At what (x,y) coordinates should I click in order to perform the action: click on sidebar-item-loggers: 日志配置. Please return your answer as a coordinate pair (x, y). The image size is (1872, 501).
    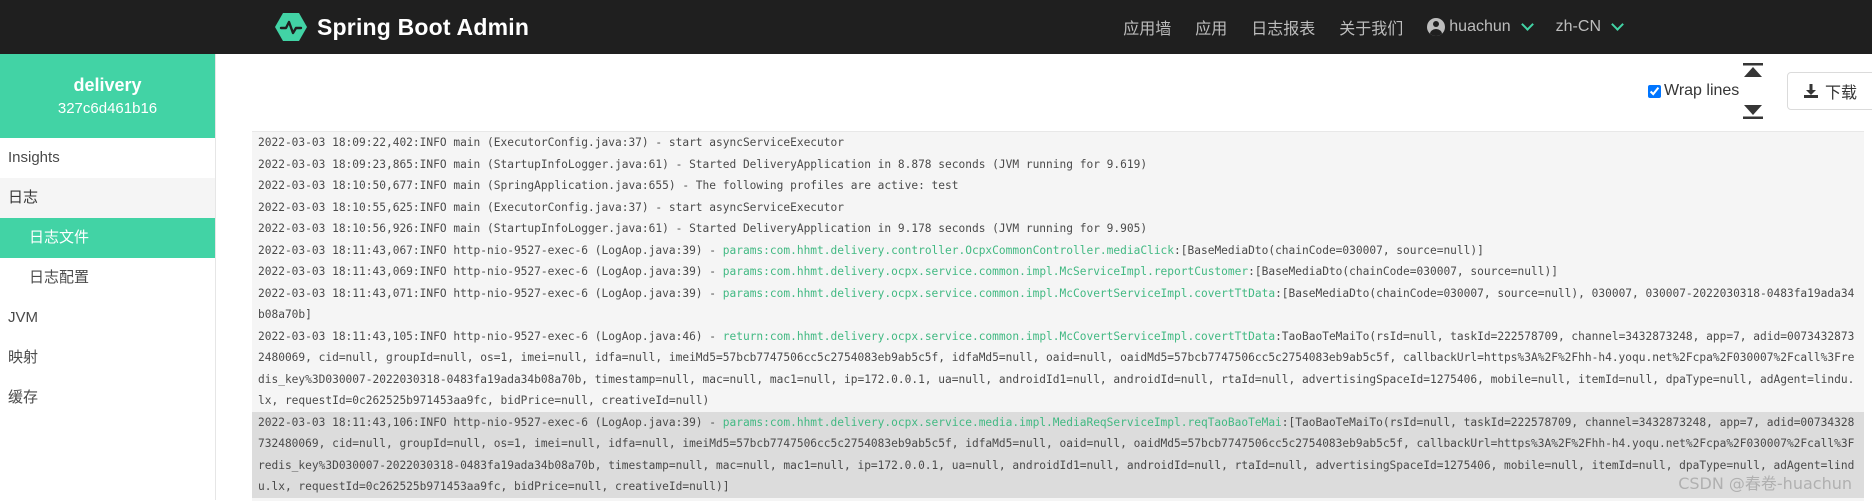
    Looking at the image, I should click on (107, 278).